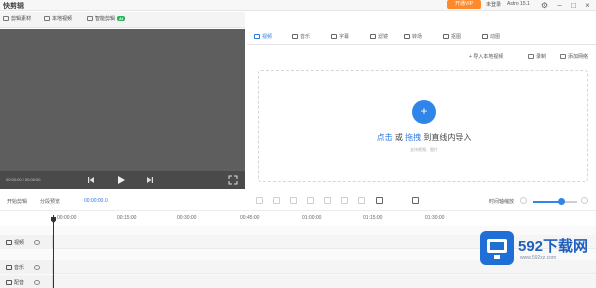 This screenshot has width=596, height=288. I want to click on or-text: 或, so click(398, 137).